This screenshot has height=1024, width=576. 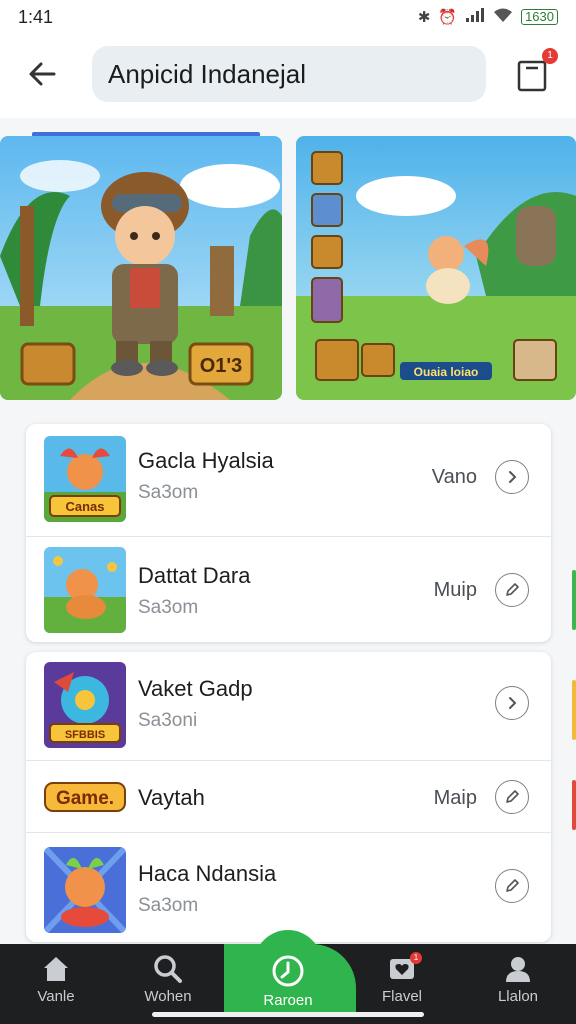 I want to click on list-item: Canas Gacla Hyalsia Sa3om Vano, so click(x=288, y=480).